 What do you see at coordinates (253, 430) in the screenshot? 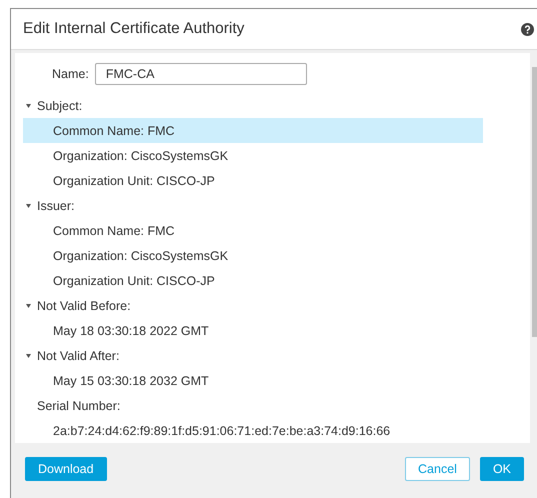
I see `detail-row: 2a:b7:24:d4:62:f9:89:1f:d5:91:06:71:ed:7e:be:a3:74:d9:16:66` at bounding box center [253, 430].